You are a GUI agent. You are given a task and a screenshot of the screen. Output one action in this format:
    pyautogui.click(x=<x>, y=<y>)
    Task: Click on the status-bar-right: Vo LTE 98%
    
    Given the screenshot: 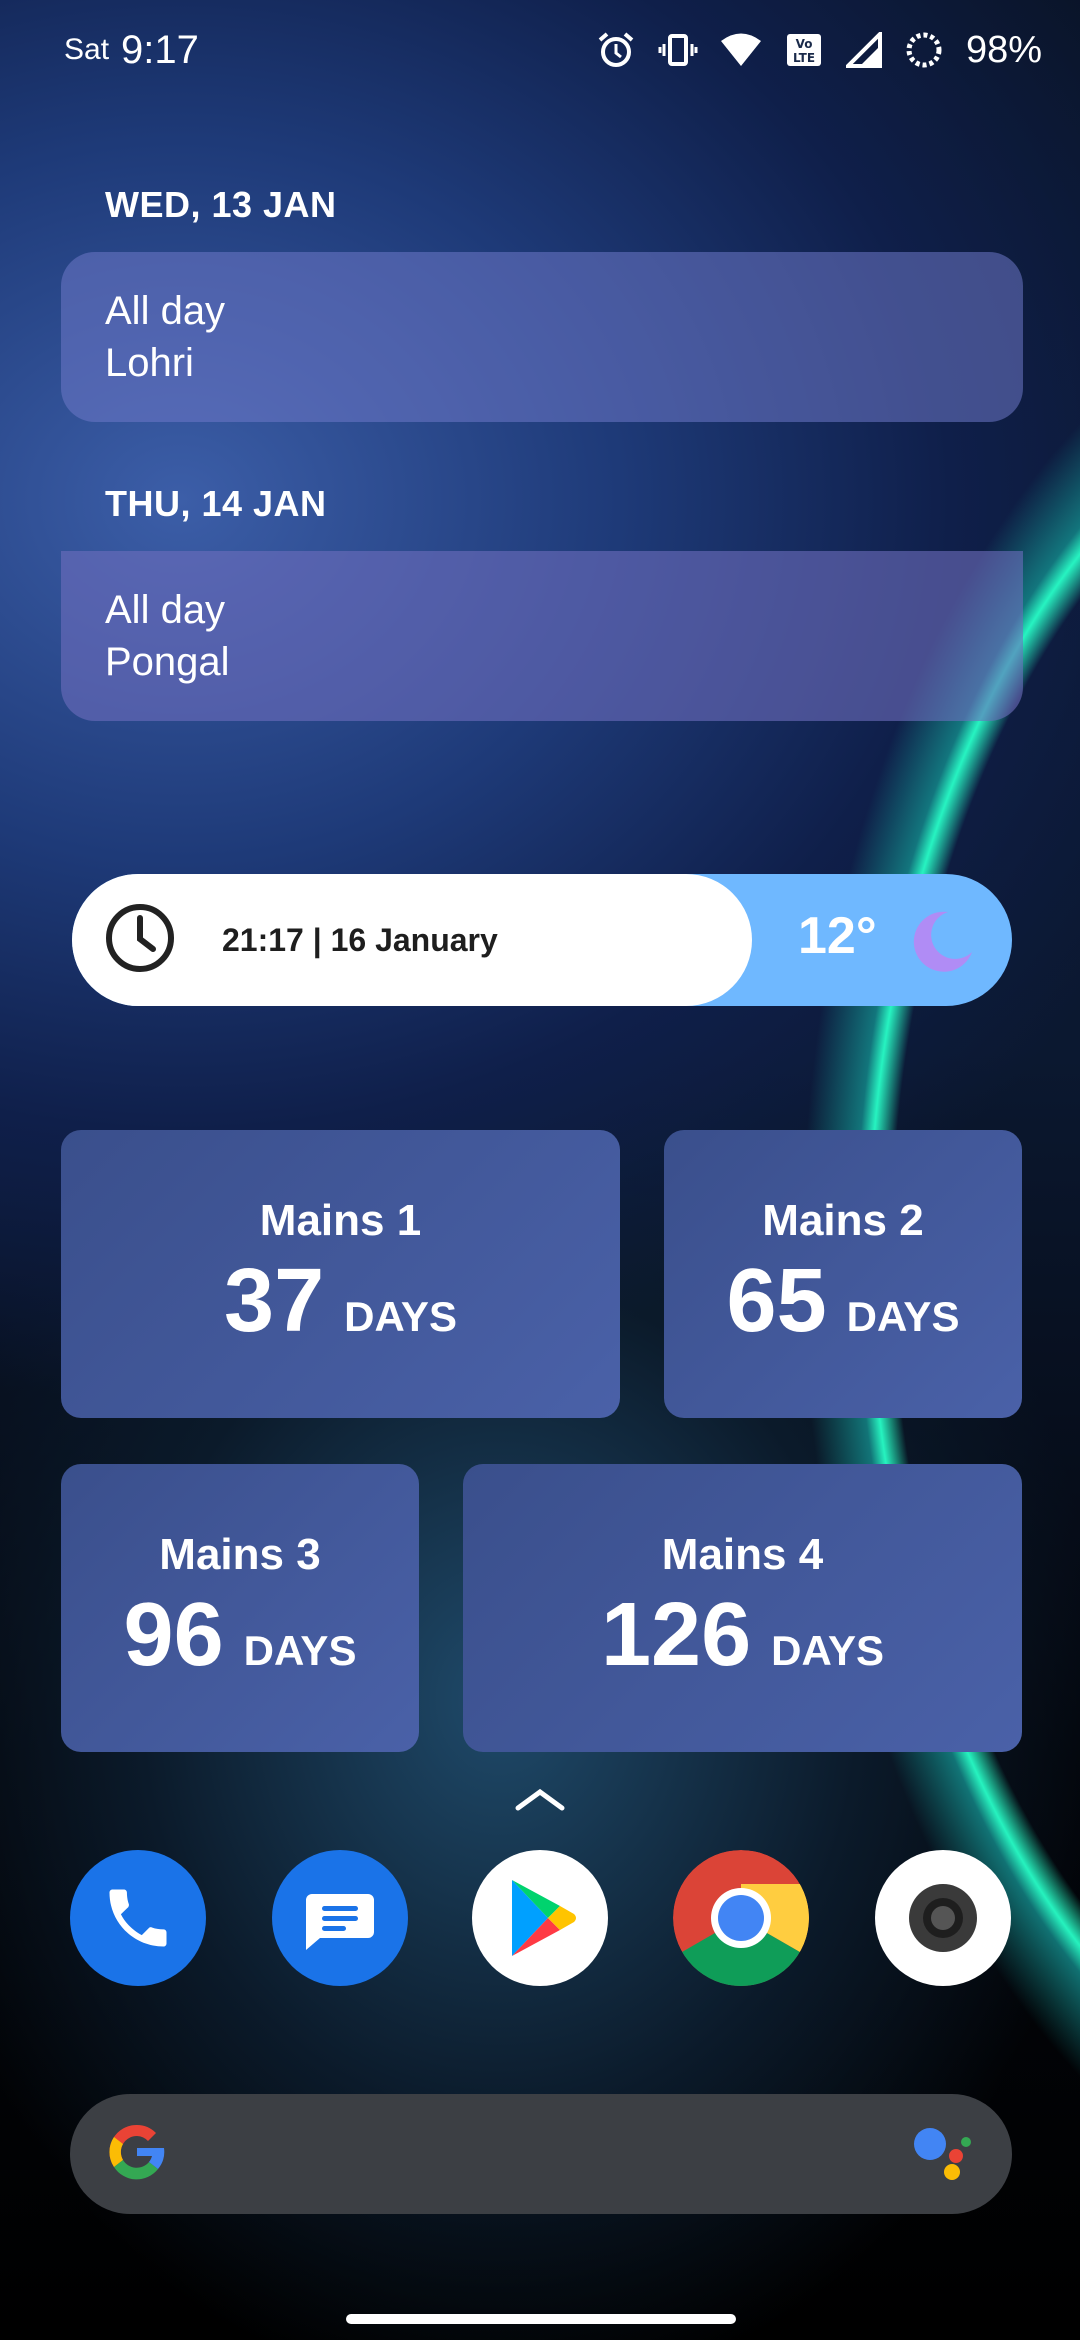 What is the action you would take?
    pyautogui.click(x=819, y=50)
    